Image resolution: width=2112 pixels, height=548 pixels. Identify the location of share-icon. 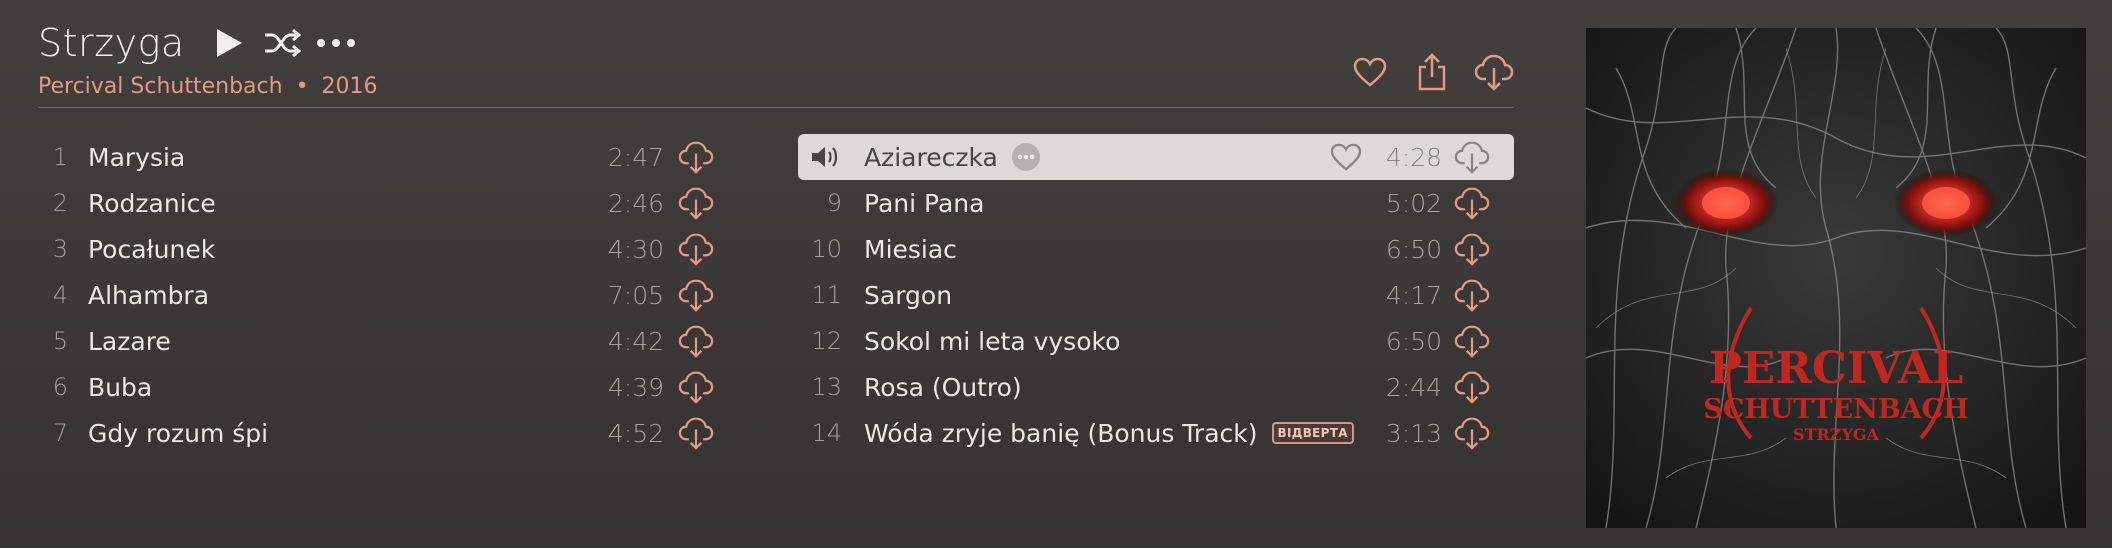
(1432, 72).